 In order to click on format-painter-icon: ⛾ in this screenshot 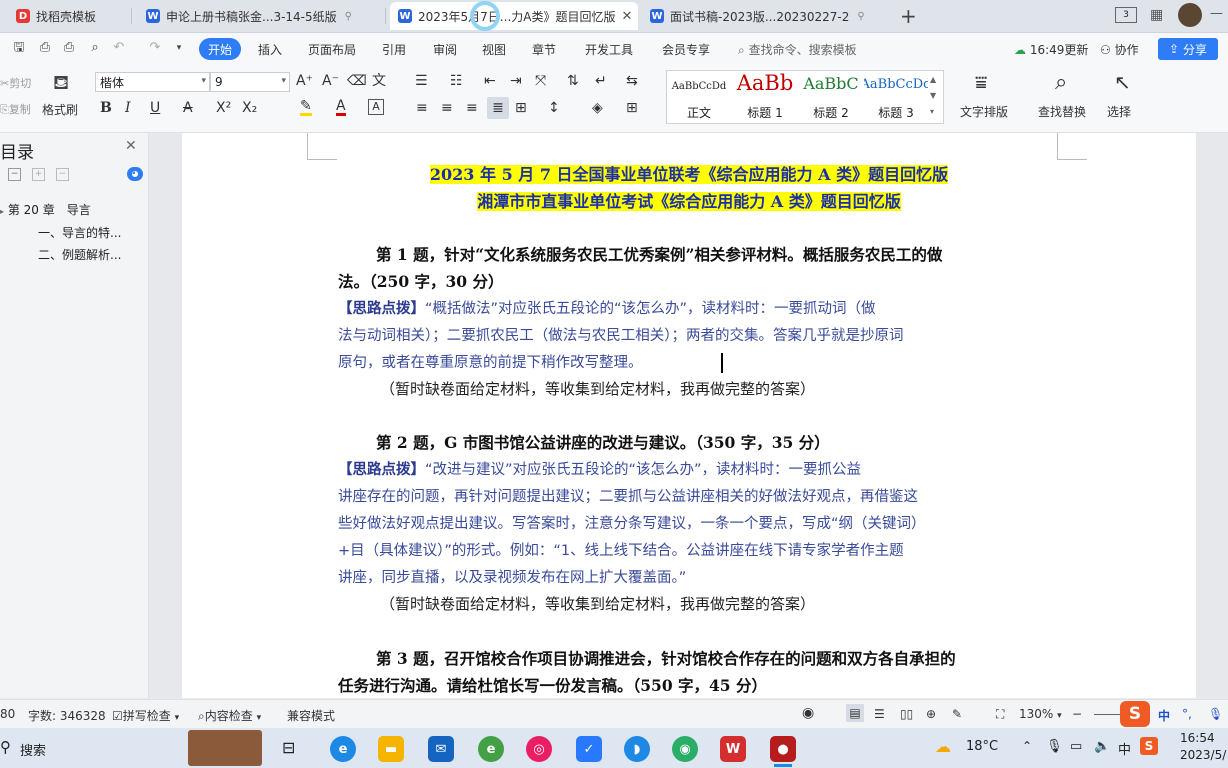, I will do `click(61, 83)`.